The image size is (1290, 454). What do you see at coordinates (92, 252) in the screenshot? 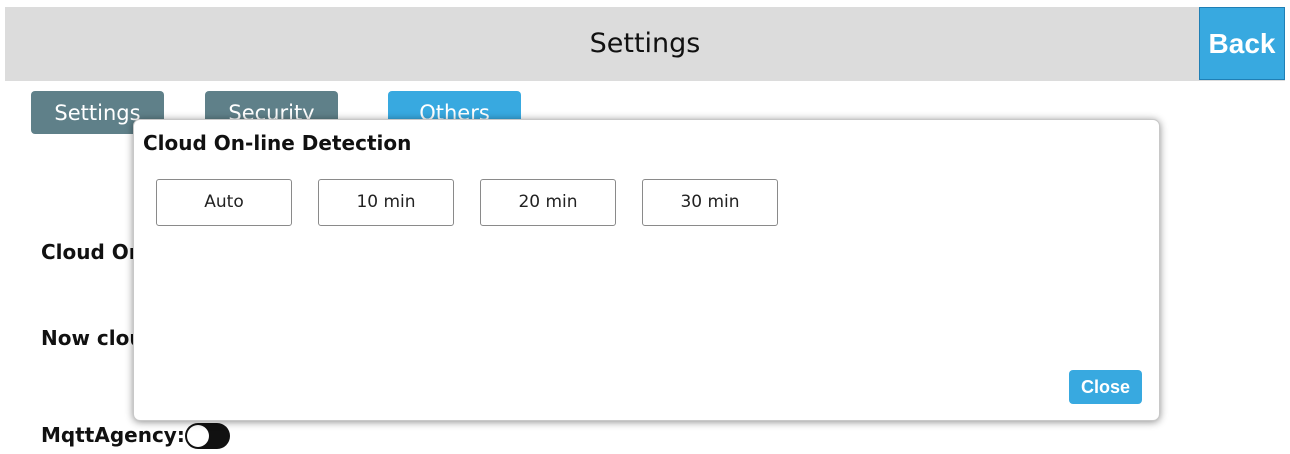
I see `cloud-online-label: Cloud On` at bounding box center [92, 252].